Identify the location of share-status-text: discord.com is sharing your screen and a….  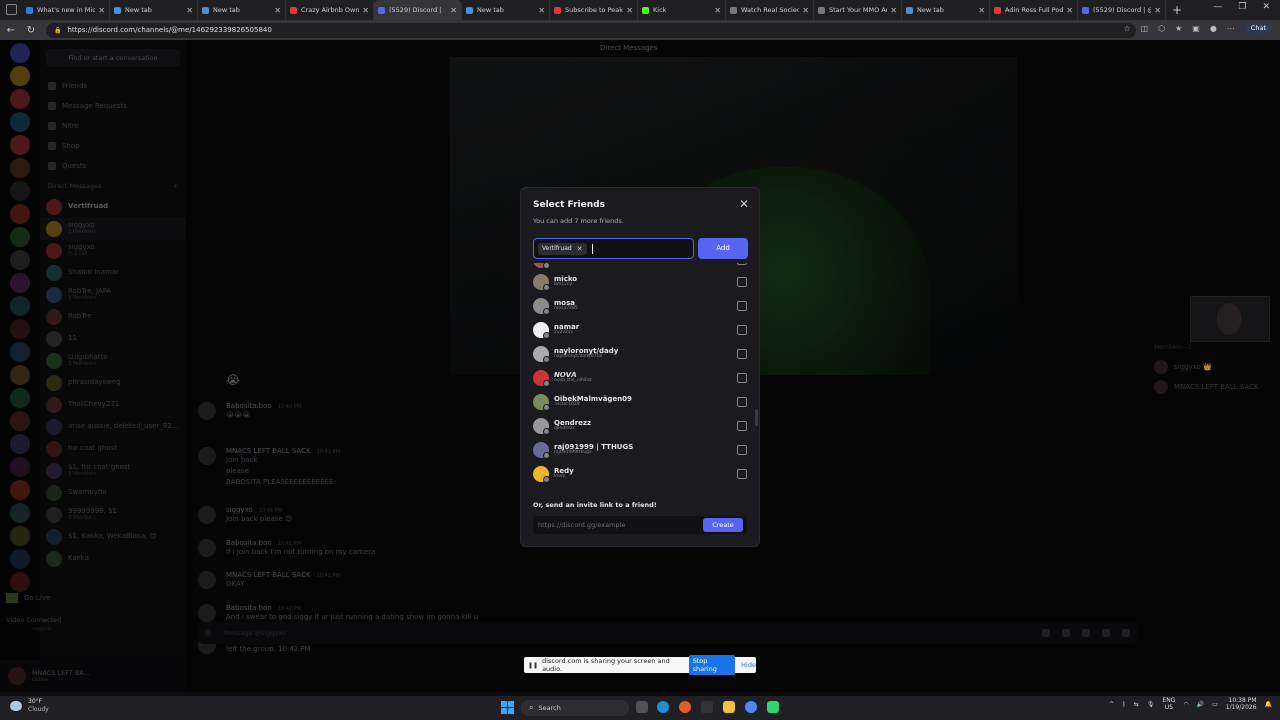
(606, 665).